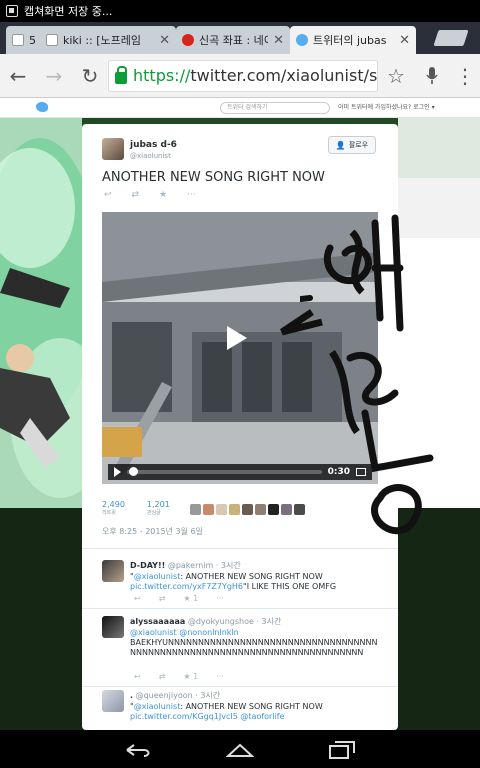 The image size is (480, 768). I want to click on video-progress-track, so click(224, 471).